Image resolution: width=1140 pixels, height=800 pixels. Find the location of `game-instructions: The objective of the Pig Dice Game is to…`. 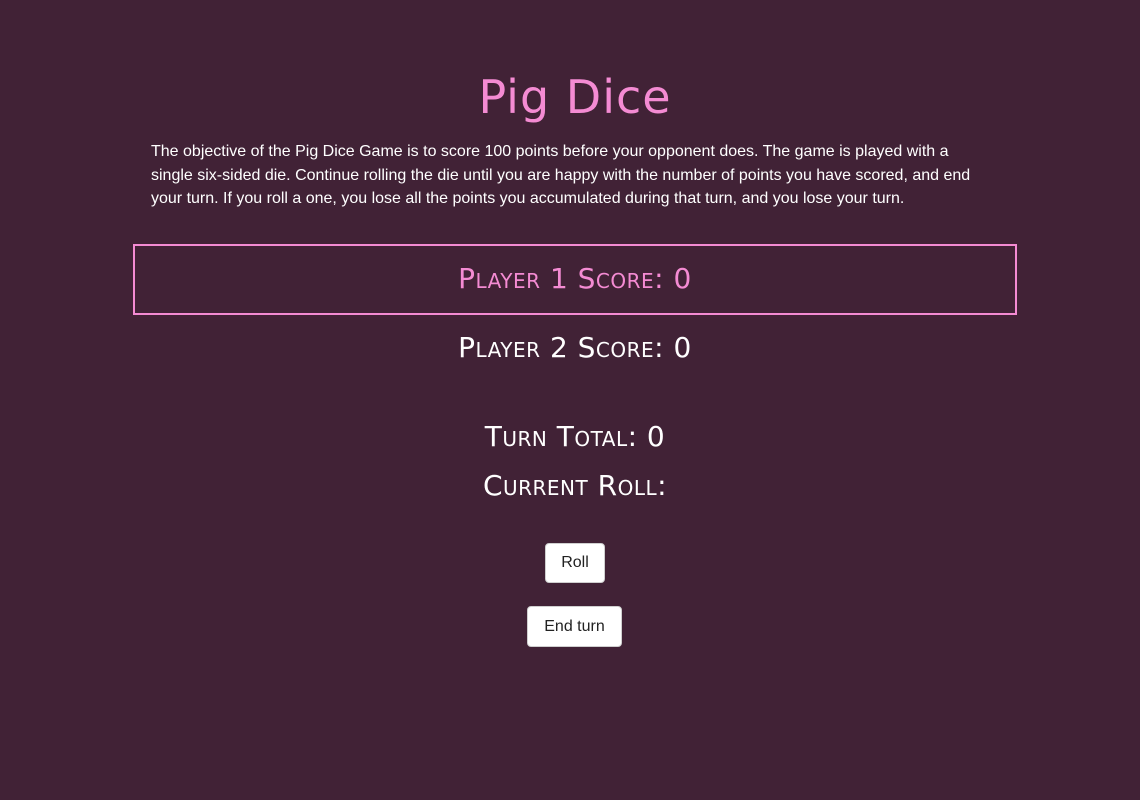

game-instructions: The objective of the Pig Dice Game is to… is located at coordinates (561, 175).